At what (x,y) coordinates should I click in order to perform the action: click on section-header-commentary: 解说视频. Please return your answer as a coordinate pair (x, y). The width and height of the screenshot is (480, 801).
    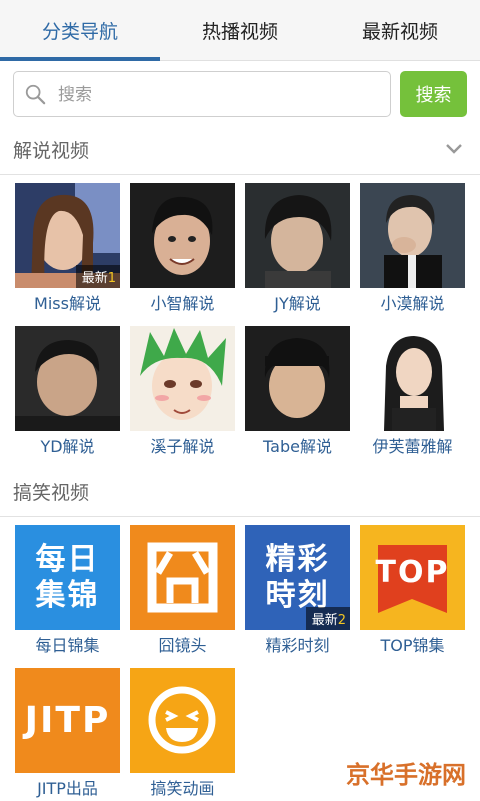
    Looking at the image, I should click on (240, 150).